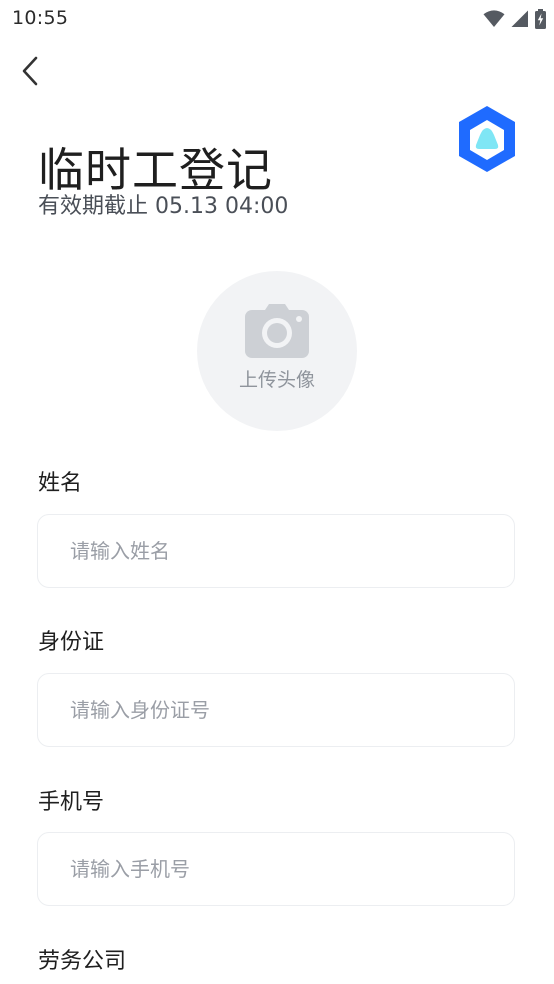 The width and height of the screenshot is (554, 984). What do you see at coordinates (277, 19) in the screenshot?
I see `status-bar: 10:55` at bounding box center [277, 19].